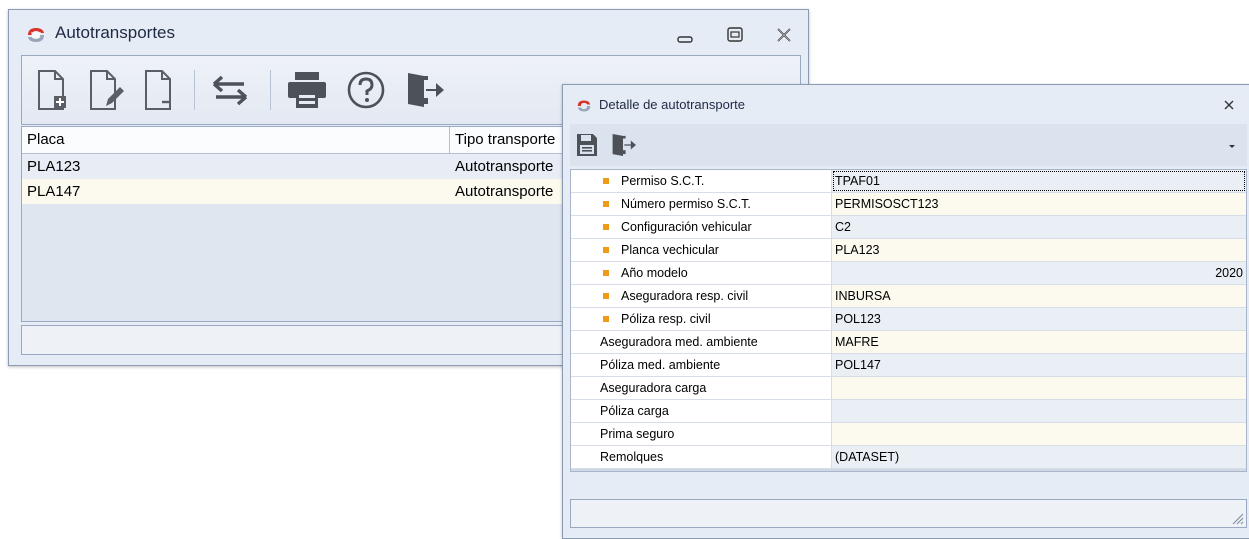 Image resolution: width=1249 pixels, height=539 pixels. I want to click on property-row: Remolques (DATASET), so click(908, 457).